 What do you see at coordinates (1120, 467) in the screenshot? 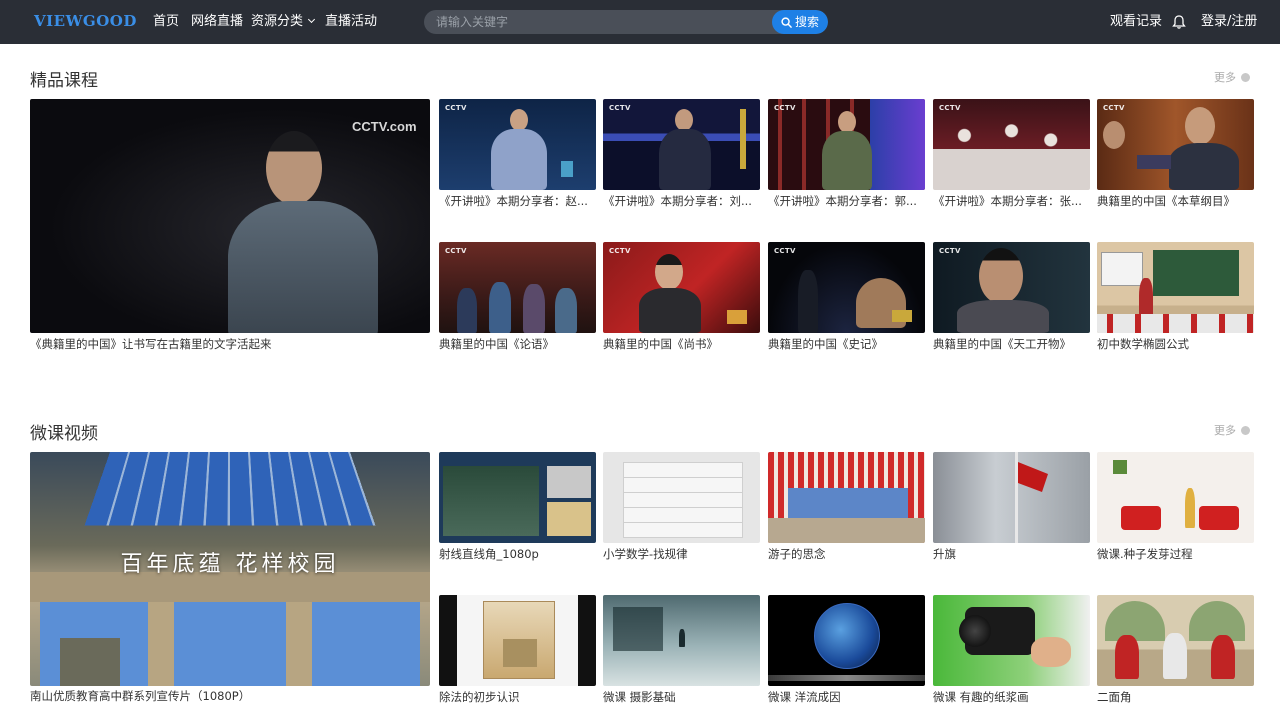
I see `wall-picture` at bounding box center [1120, 467].